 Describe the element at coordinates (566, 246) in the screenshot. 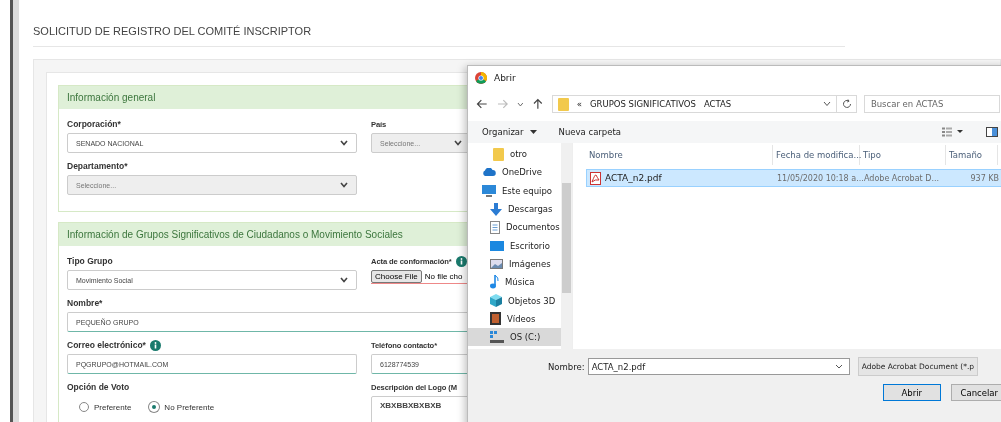

I see `scrollbar` at that location.